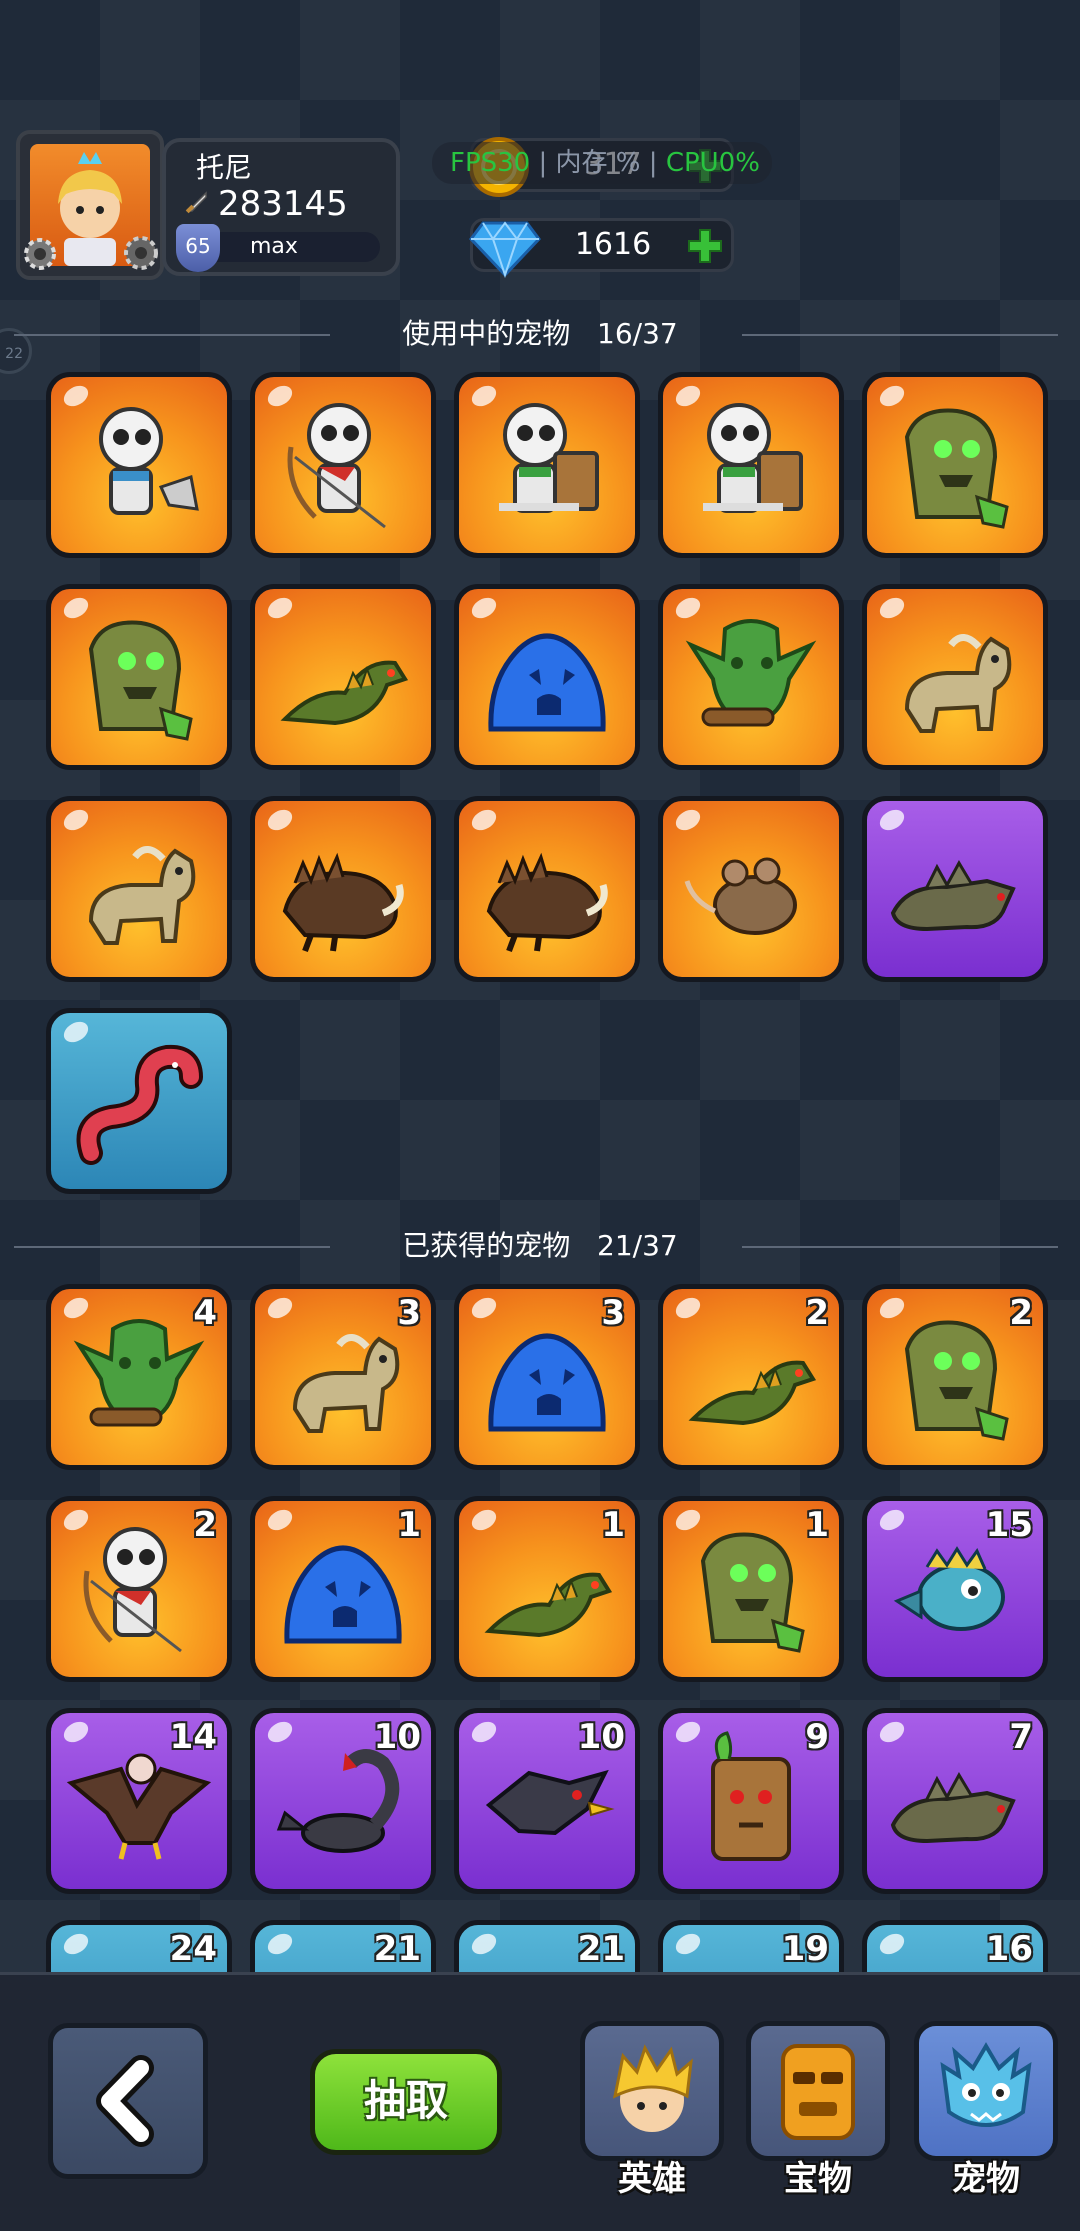 The width and height of the screenshot is (1080, 2231). Describe the element at coordinates (40, 254) in the screenshot. I see `settings-gear-icon` at that location.